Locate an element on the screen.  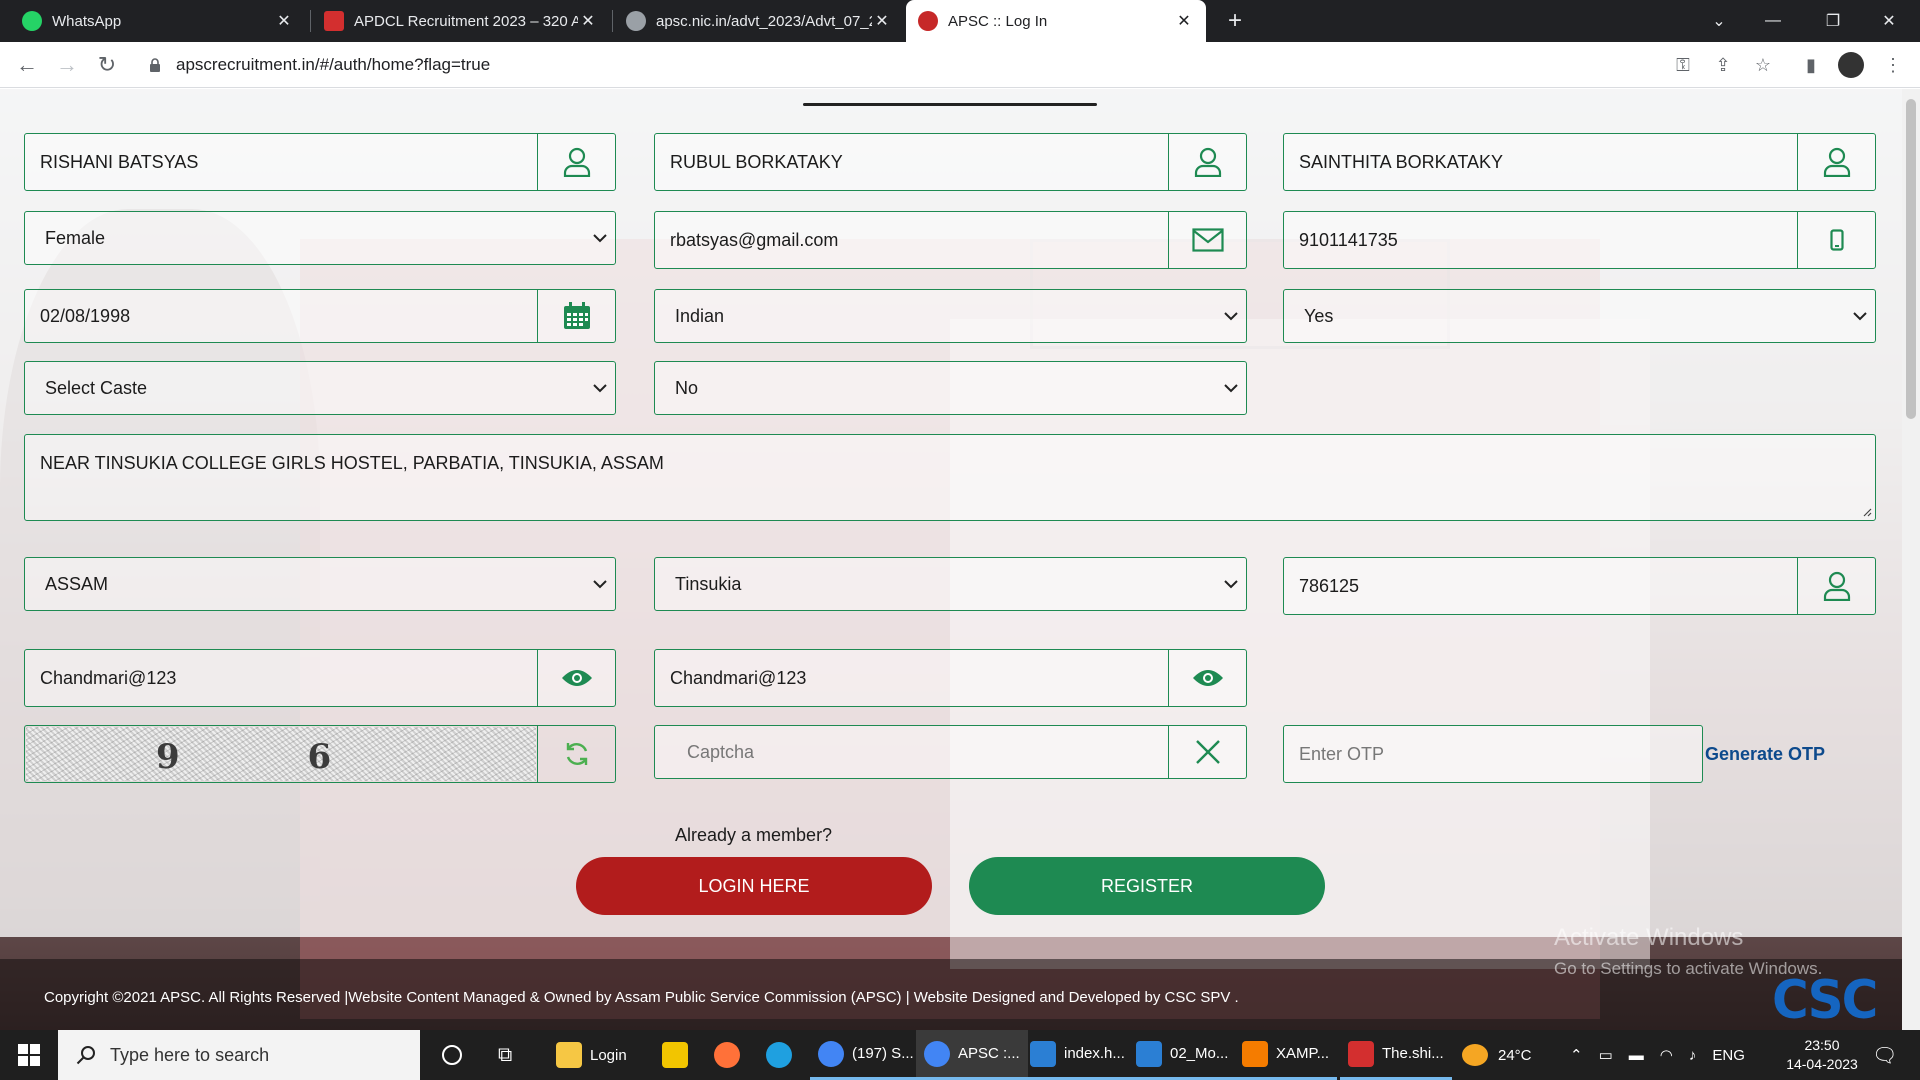
pwd-select: No is located at coordinates (950, 388).